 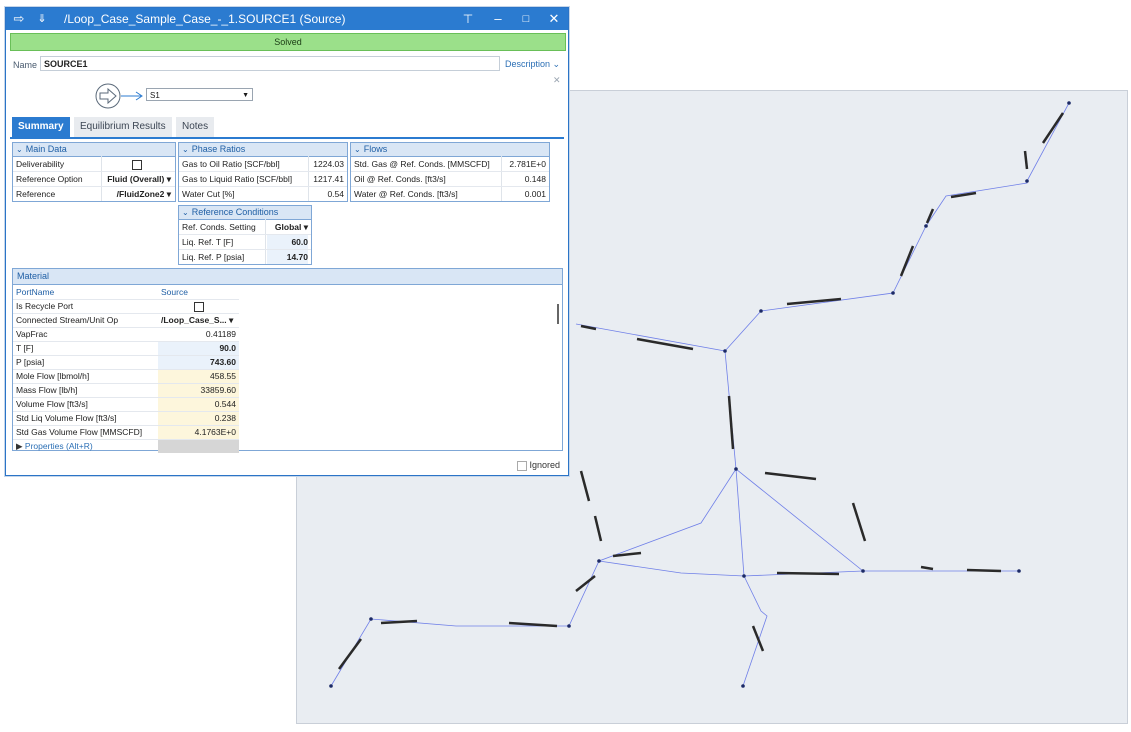 I want to click on reference-select: /FluidZone2 ▾, so click(x=137, y=194).